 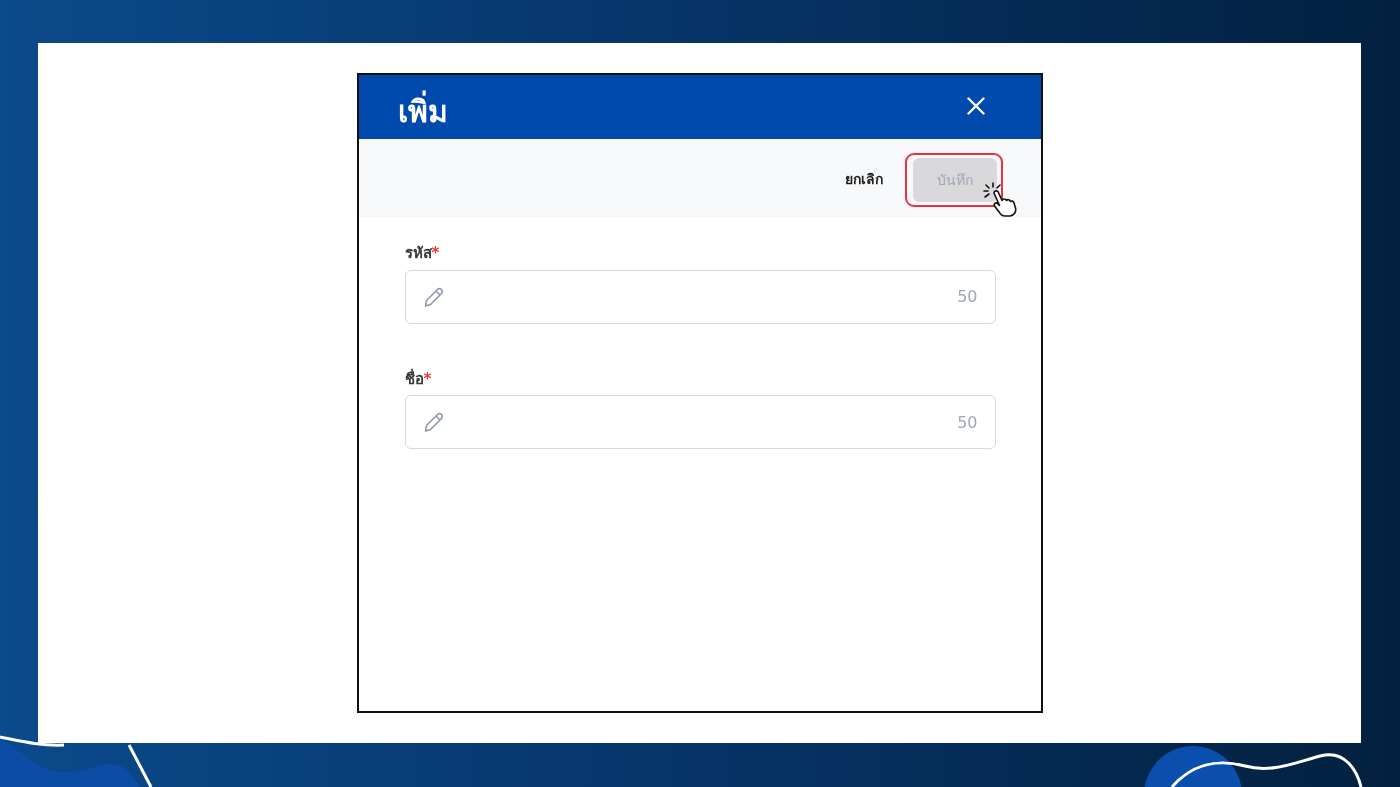 What do you see at coordinates (863, 178) in the screenshot?
I see `cancel-button: ยกเลิก` at bounding box center [863, 178].